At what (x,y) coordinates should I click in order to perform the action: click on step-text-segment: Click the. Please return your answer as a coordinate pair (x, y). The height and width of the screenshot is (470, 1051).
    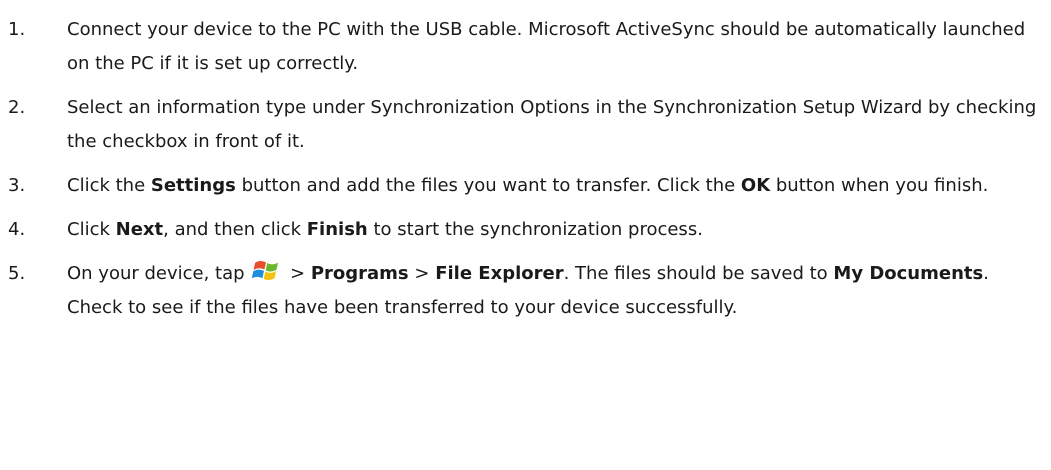
    Looking at the image, I should click on (109, 185).